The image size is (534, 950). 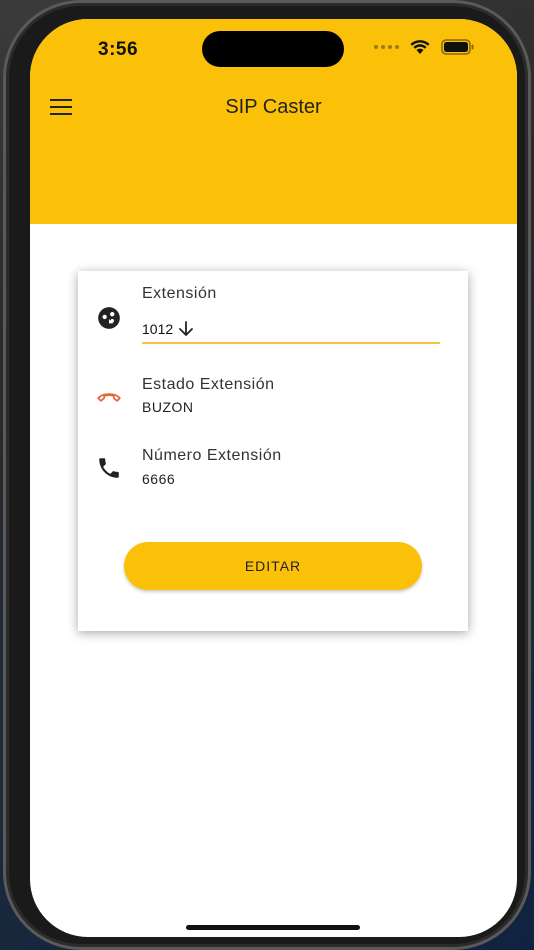 What do you see at coordinates (291, 330) in the screenshot?
I see `extension-dropdown: 1012` at bounding box center [291, 330].